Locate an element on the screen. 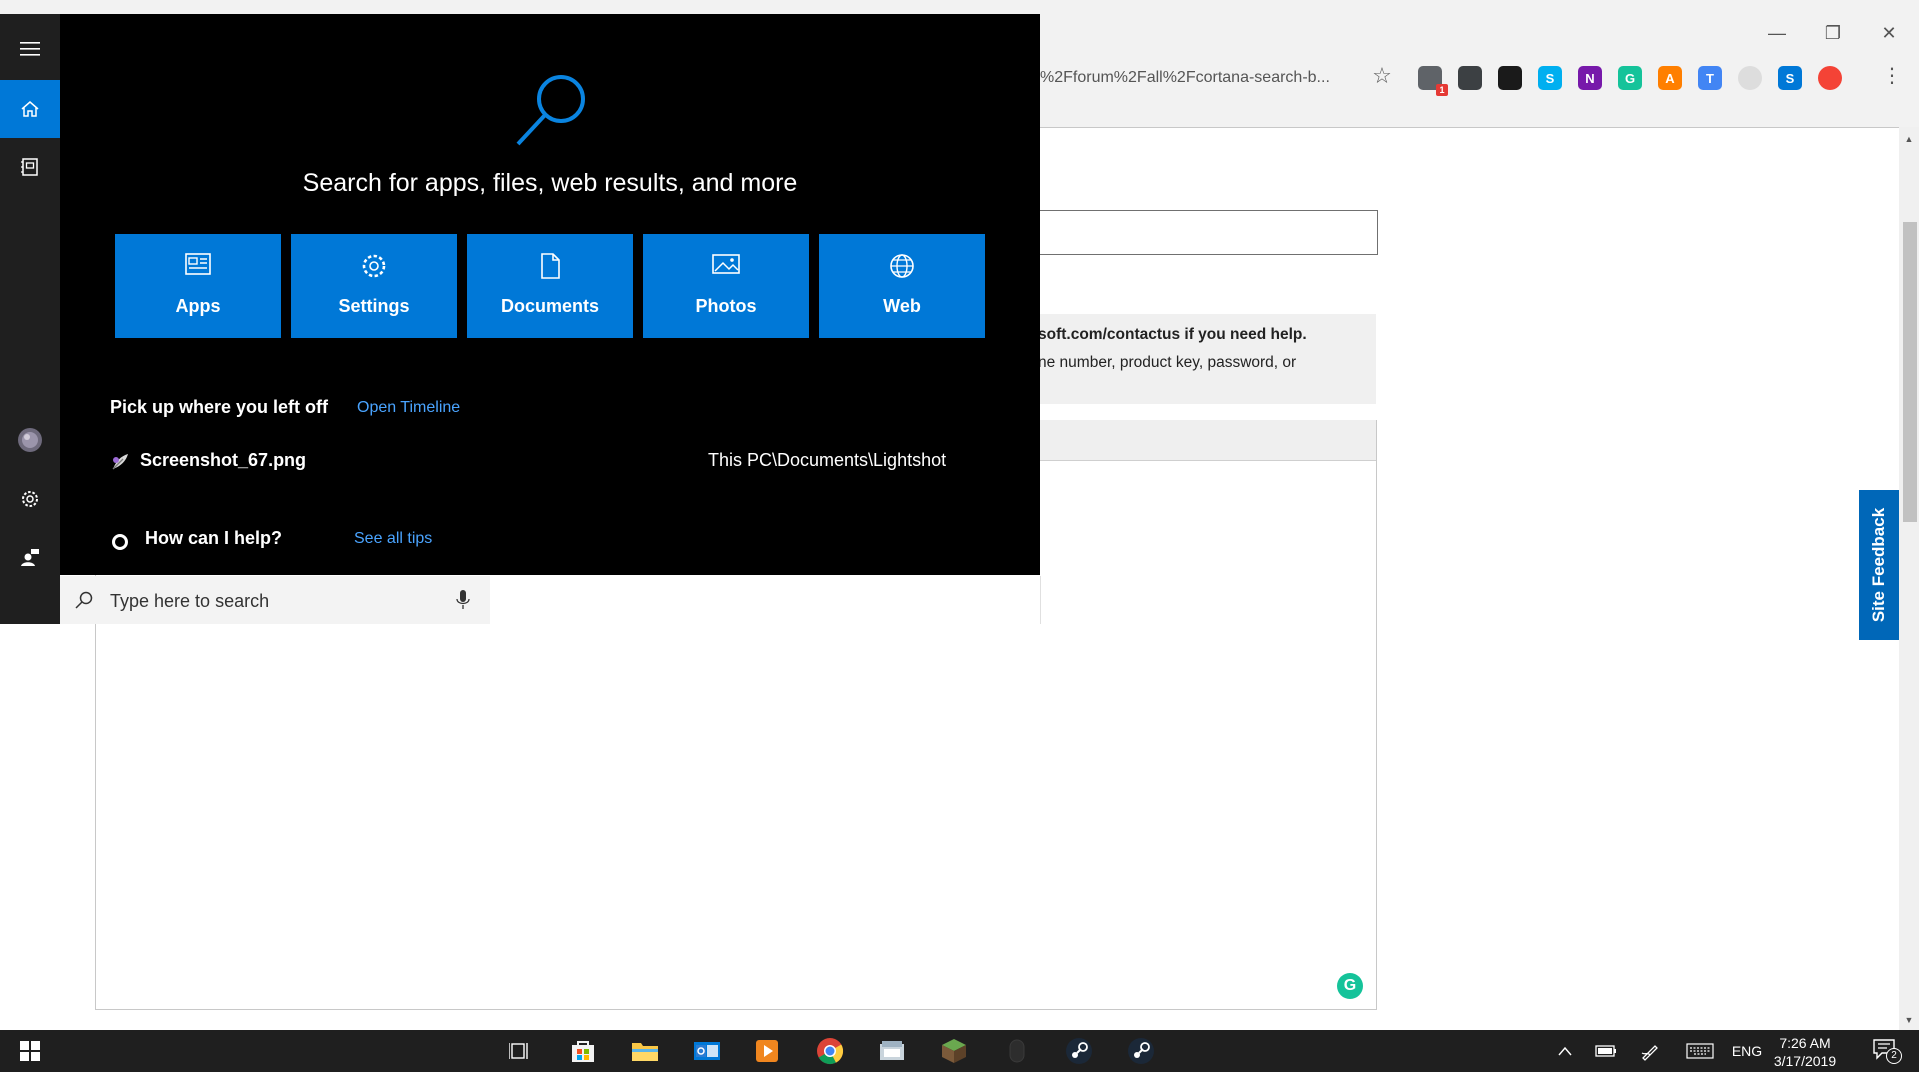 The image size is (1919, 1072). search-filter-tiles: Apps Settings Documents Photos Web is located at coordinates (555, 286).